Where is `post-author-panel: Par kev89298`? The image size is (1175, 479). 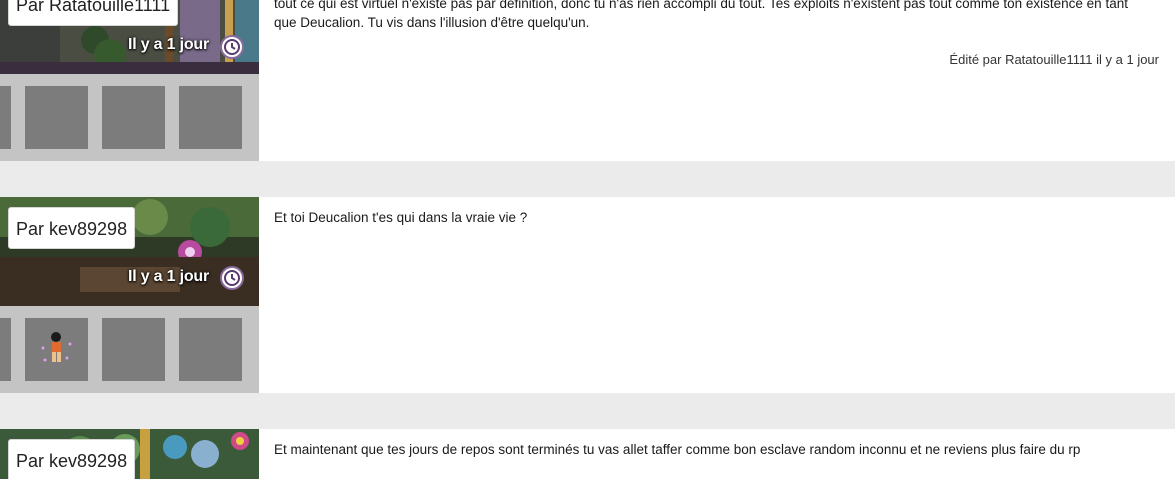
post-author-panel: Par kev89298 is located at coordinates (129, 454).